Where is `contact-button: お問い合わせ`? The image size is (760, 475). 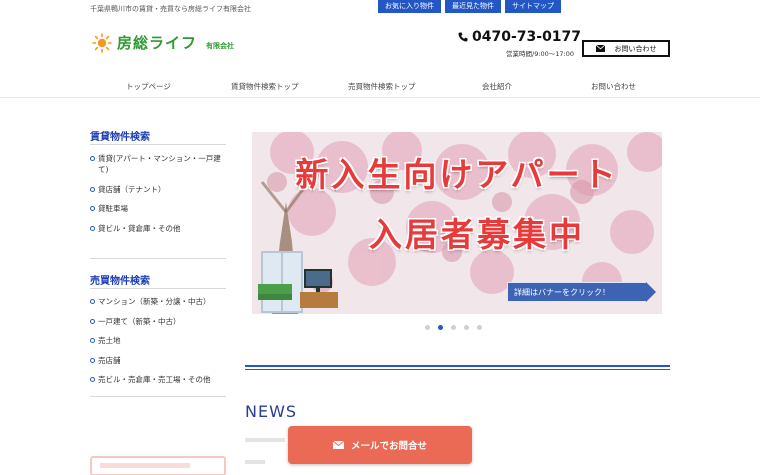 contact-button: お問い合わせ is located at coordinates (626, 48).